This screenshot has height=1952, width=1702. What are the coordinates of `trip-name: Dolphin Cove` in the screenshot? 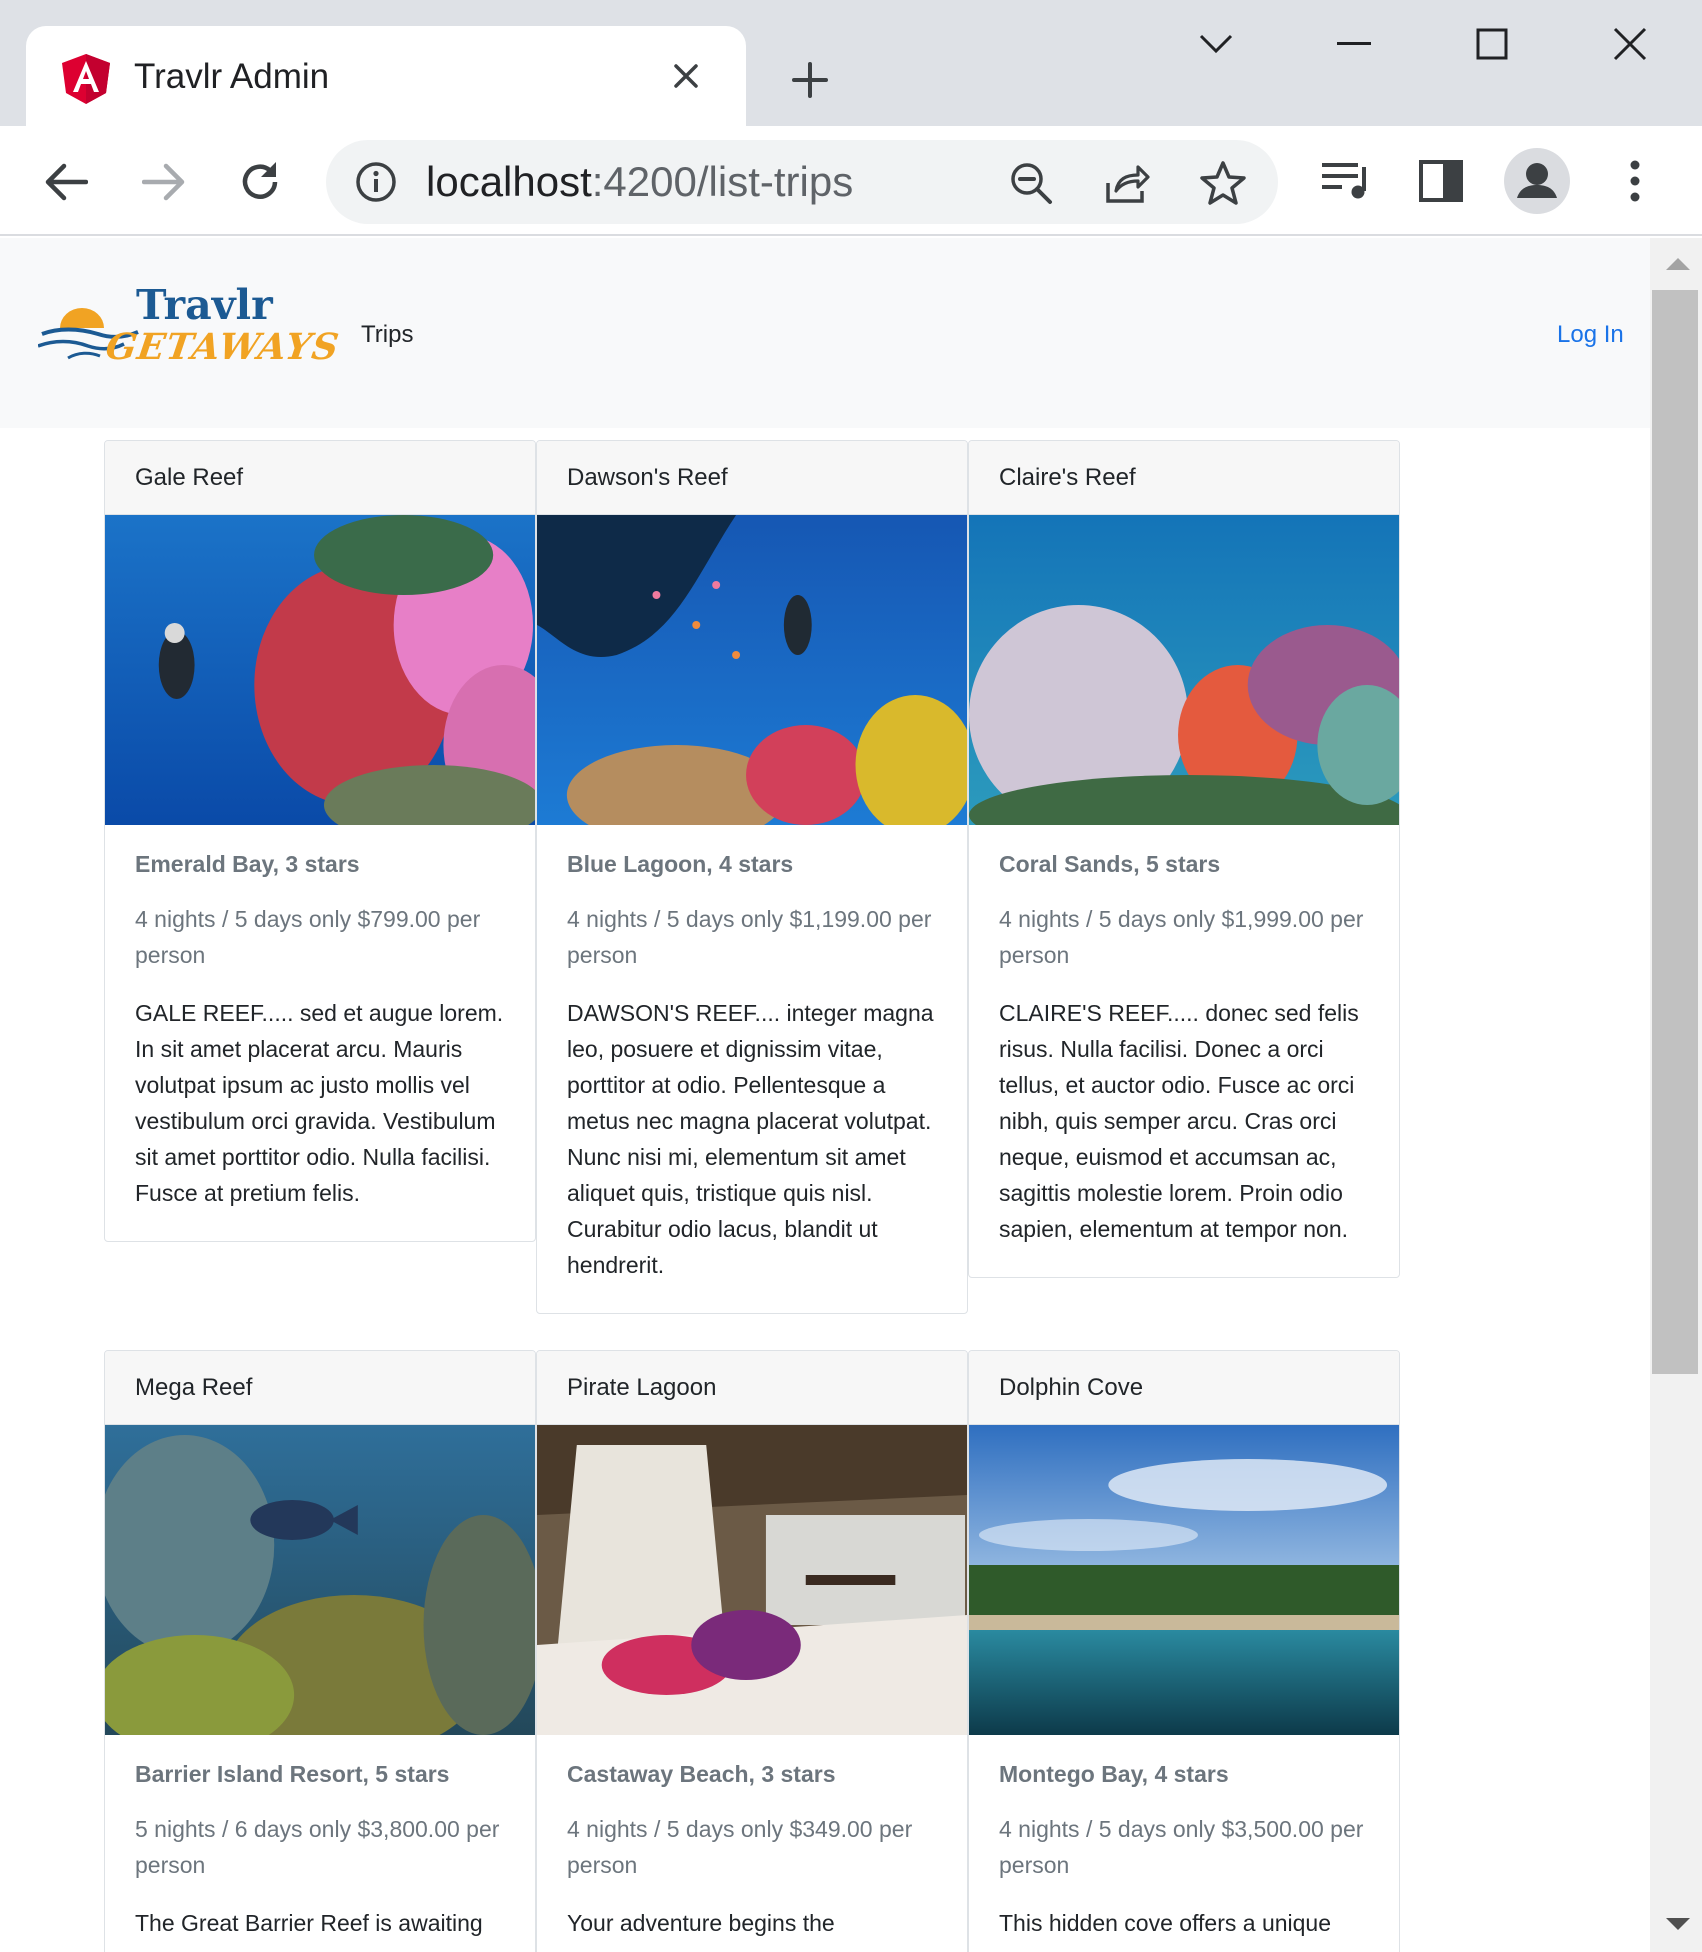 It's located at (1184, 1388).